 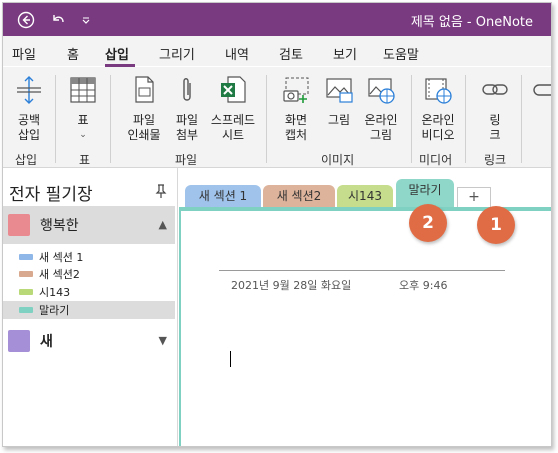 I want to click on online-video-icon, so click(x=438, y=91).